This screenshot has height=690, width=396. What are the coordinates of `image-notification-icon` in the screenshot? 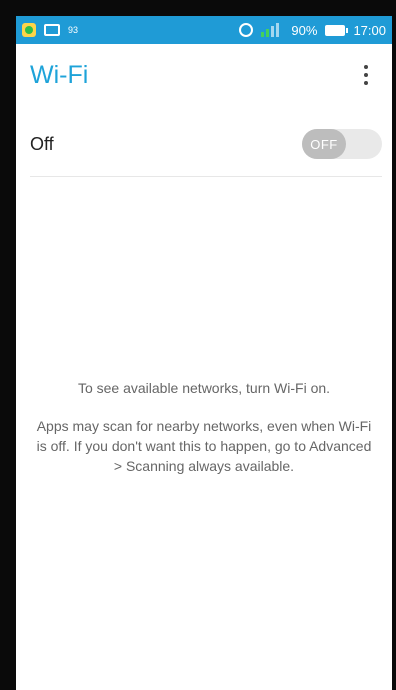 It's located at (52, 30).